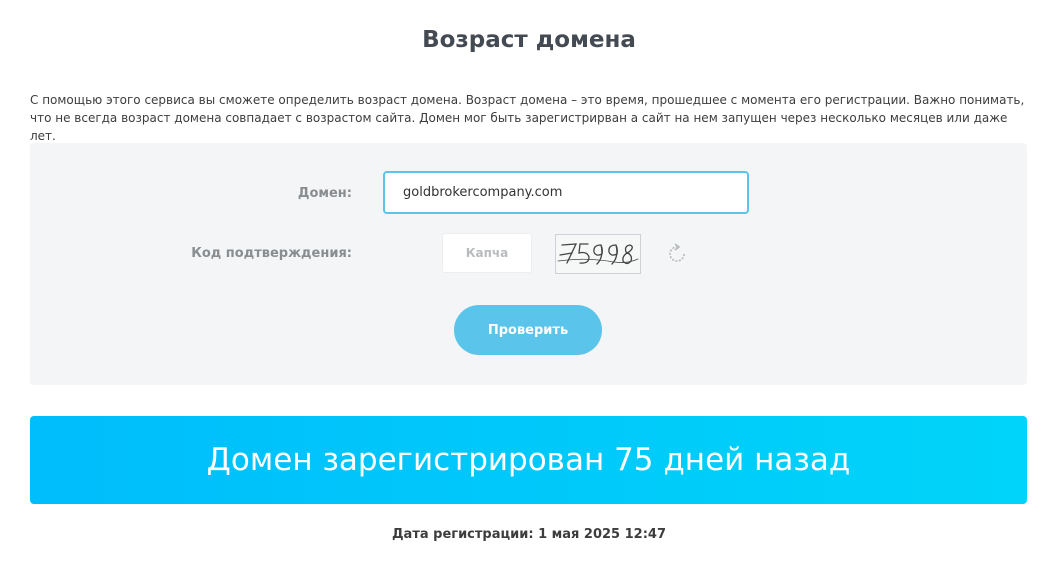 This screenshot has height=581, width=1058. Describe the element at coordinates (324, 193) in the screenshot. I see `domain-label: Домен:` at that location.